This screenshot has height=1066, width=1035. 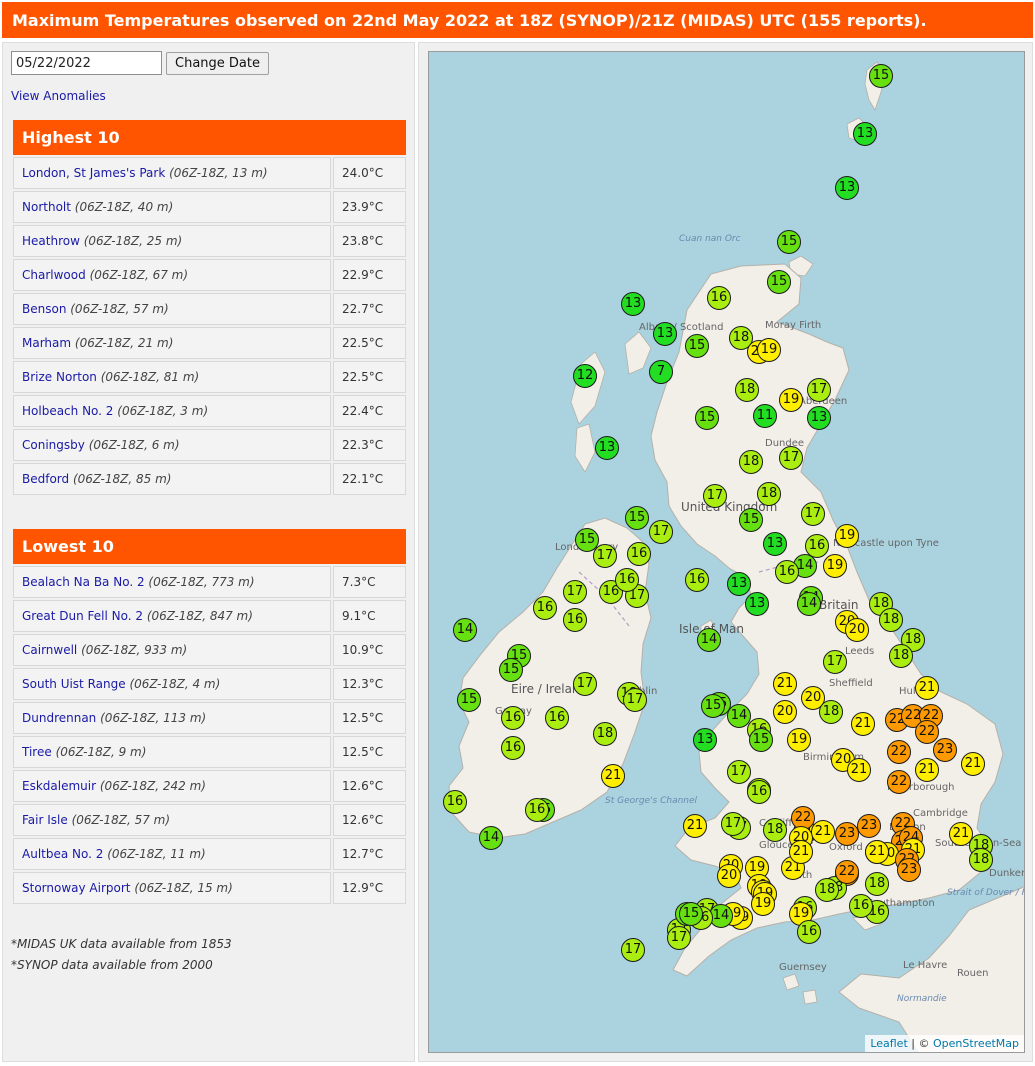 What do you see at coordinates (585, 376) in the screenshot?
I see `temperature-marker: 12` at bounding box center [585, 376].